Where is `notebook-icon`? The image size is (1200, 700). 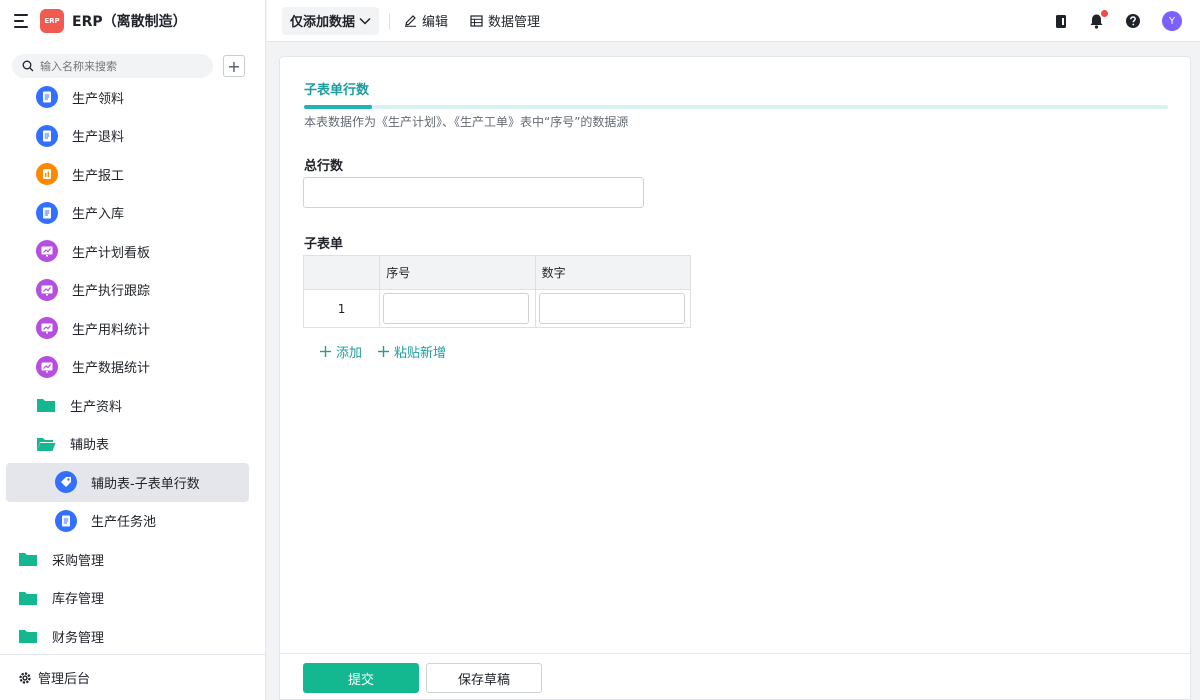
notebook-icon is located at coordinates (1061, 21).